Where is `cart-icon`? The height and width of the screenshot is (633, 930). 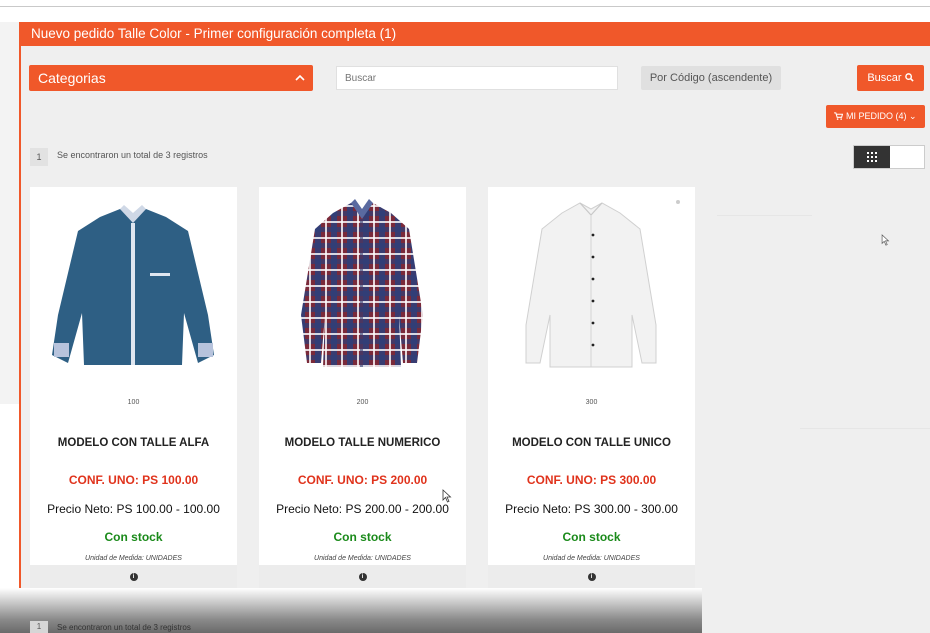 cart-icon is located at coordinates (840, 116).